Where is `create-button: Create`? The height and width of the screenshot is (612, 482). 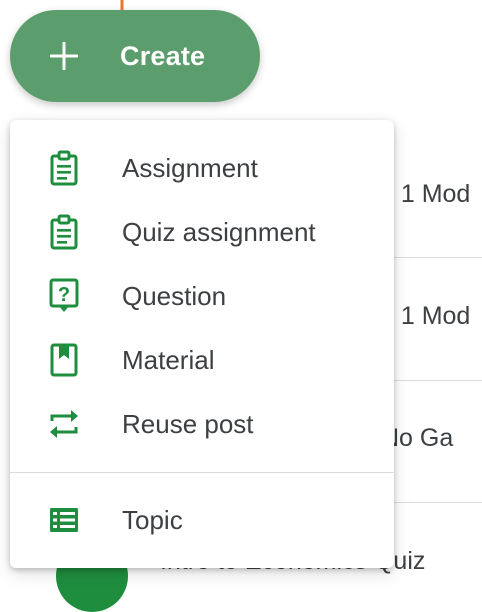 create-button: Create is located at coordinates (135, 56).